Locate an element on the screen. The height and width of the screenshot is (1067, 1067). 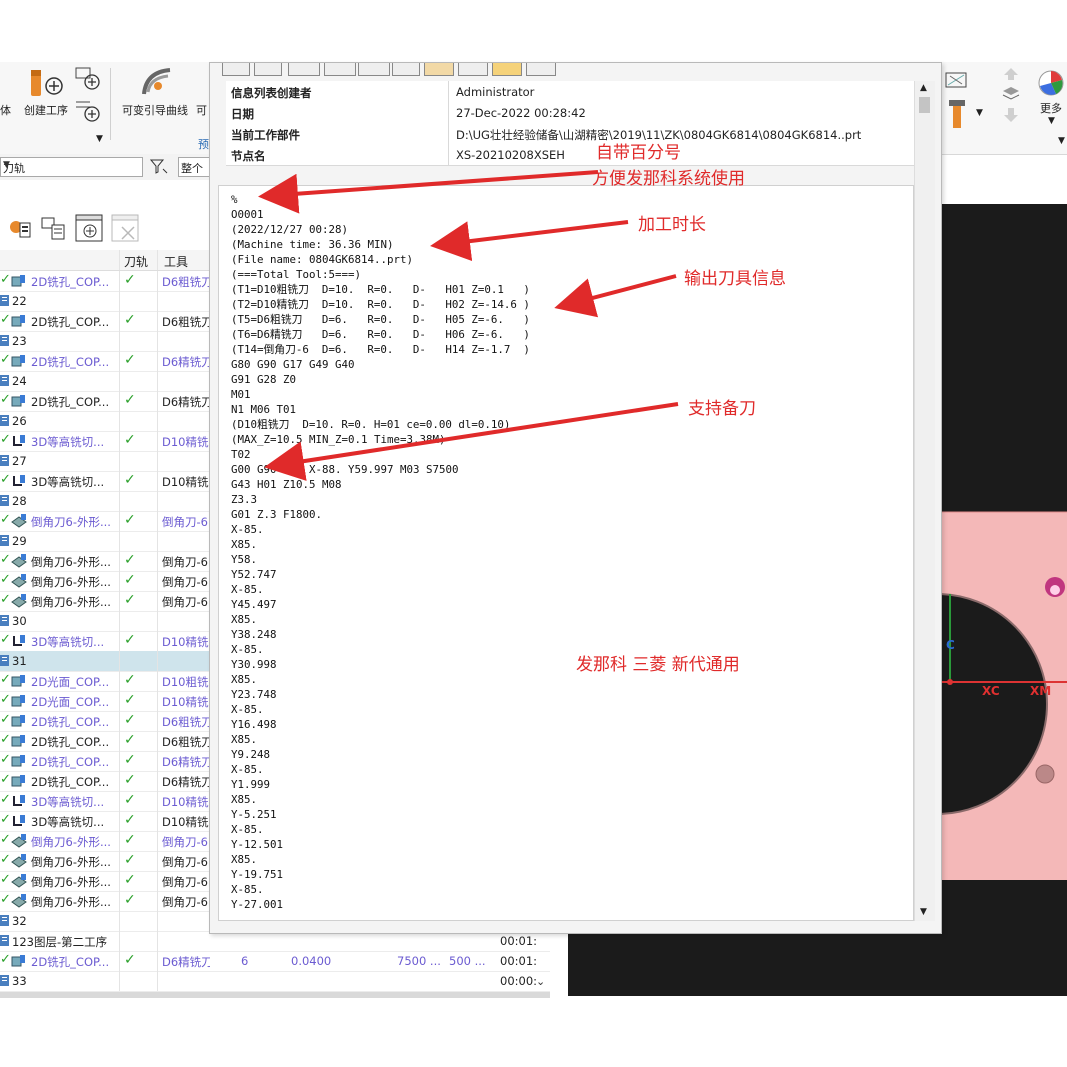
info-vertical-scrollbar: ▲ ▼ is located at coordinates (924, 501).